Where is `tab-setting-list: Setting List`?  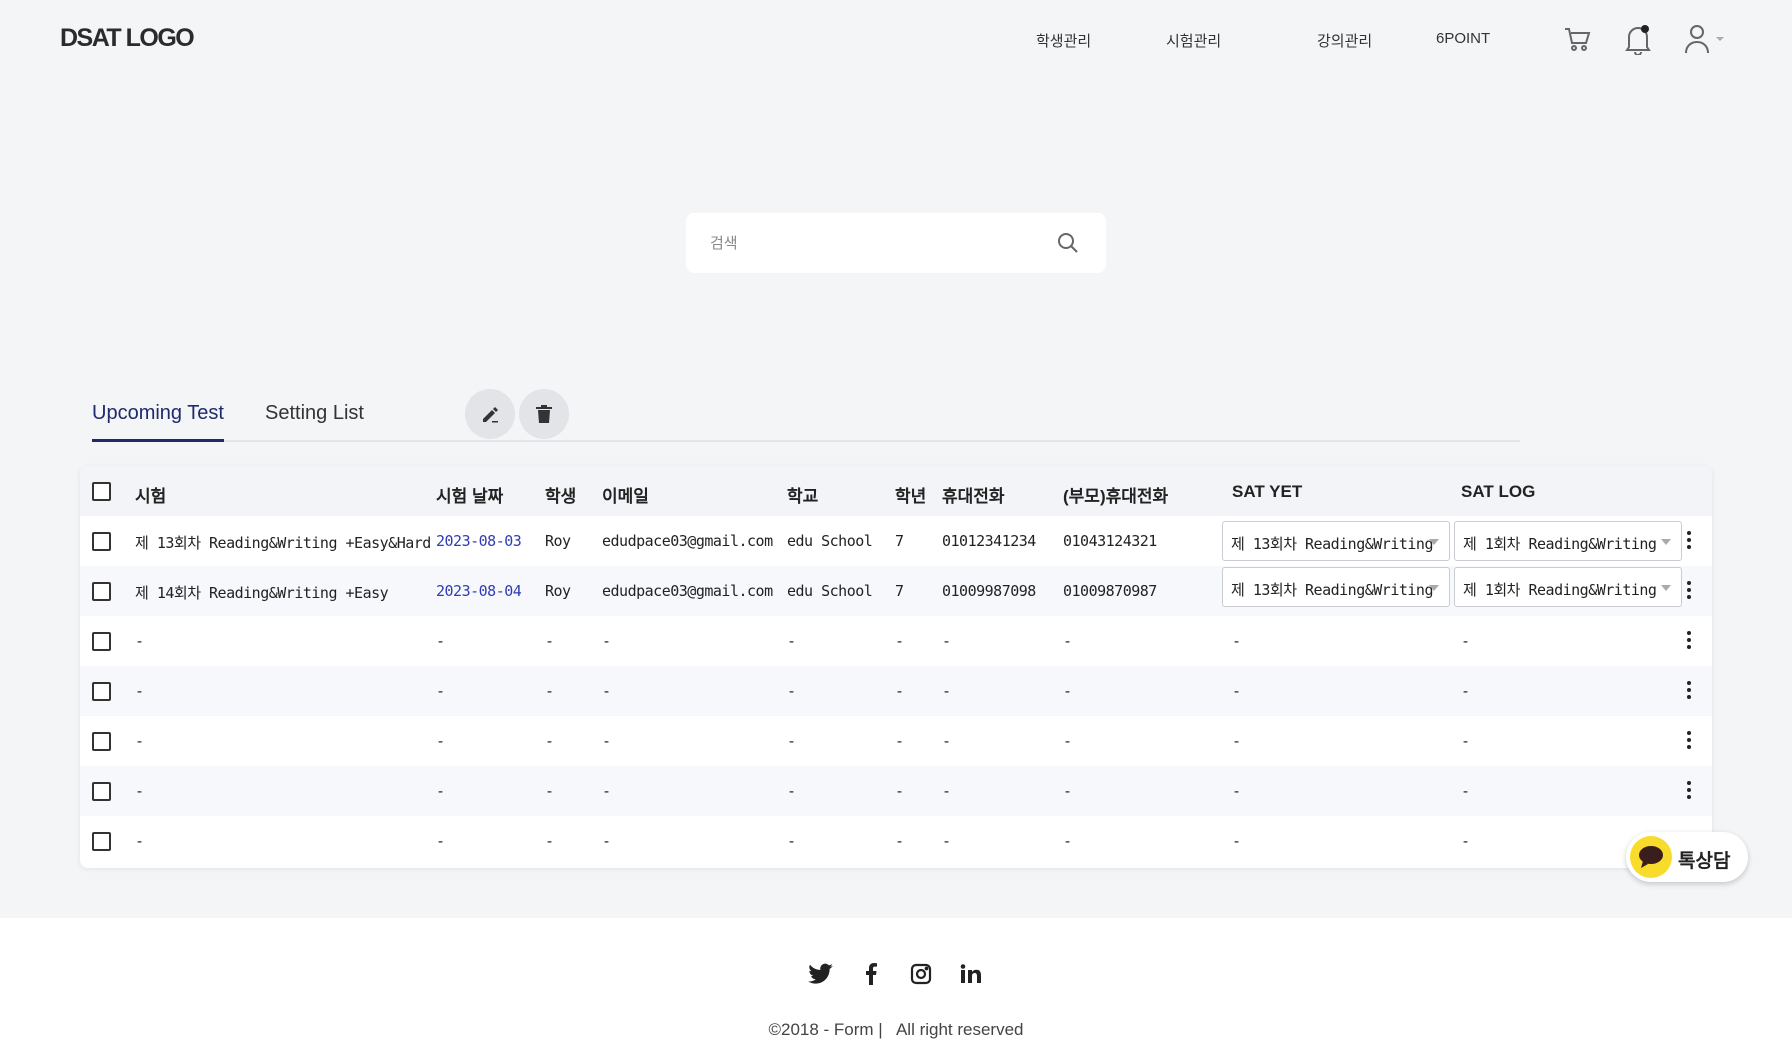
tab-setting-list: Setting List is located at coordinates (314, 422).